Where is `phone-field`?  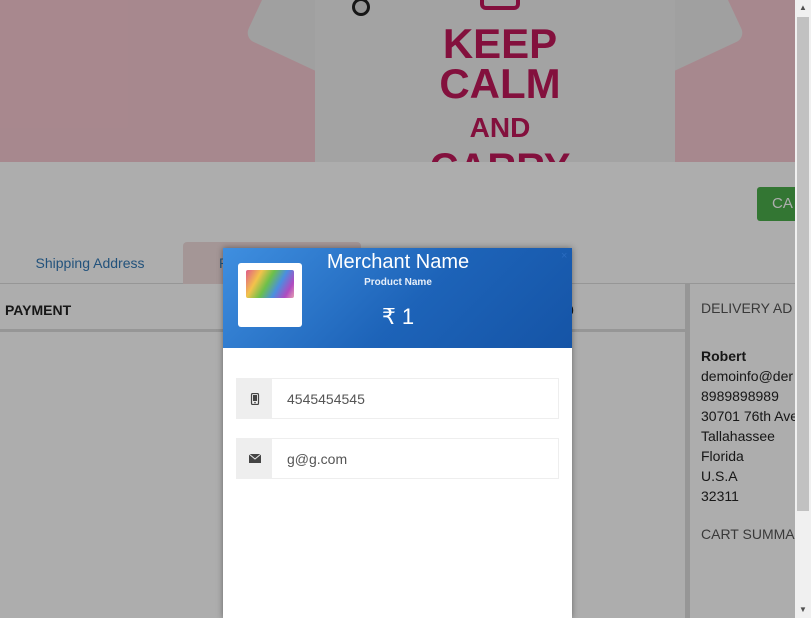
phone-field is located at coordinates (397, 398).